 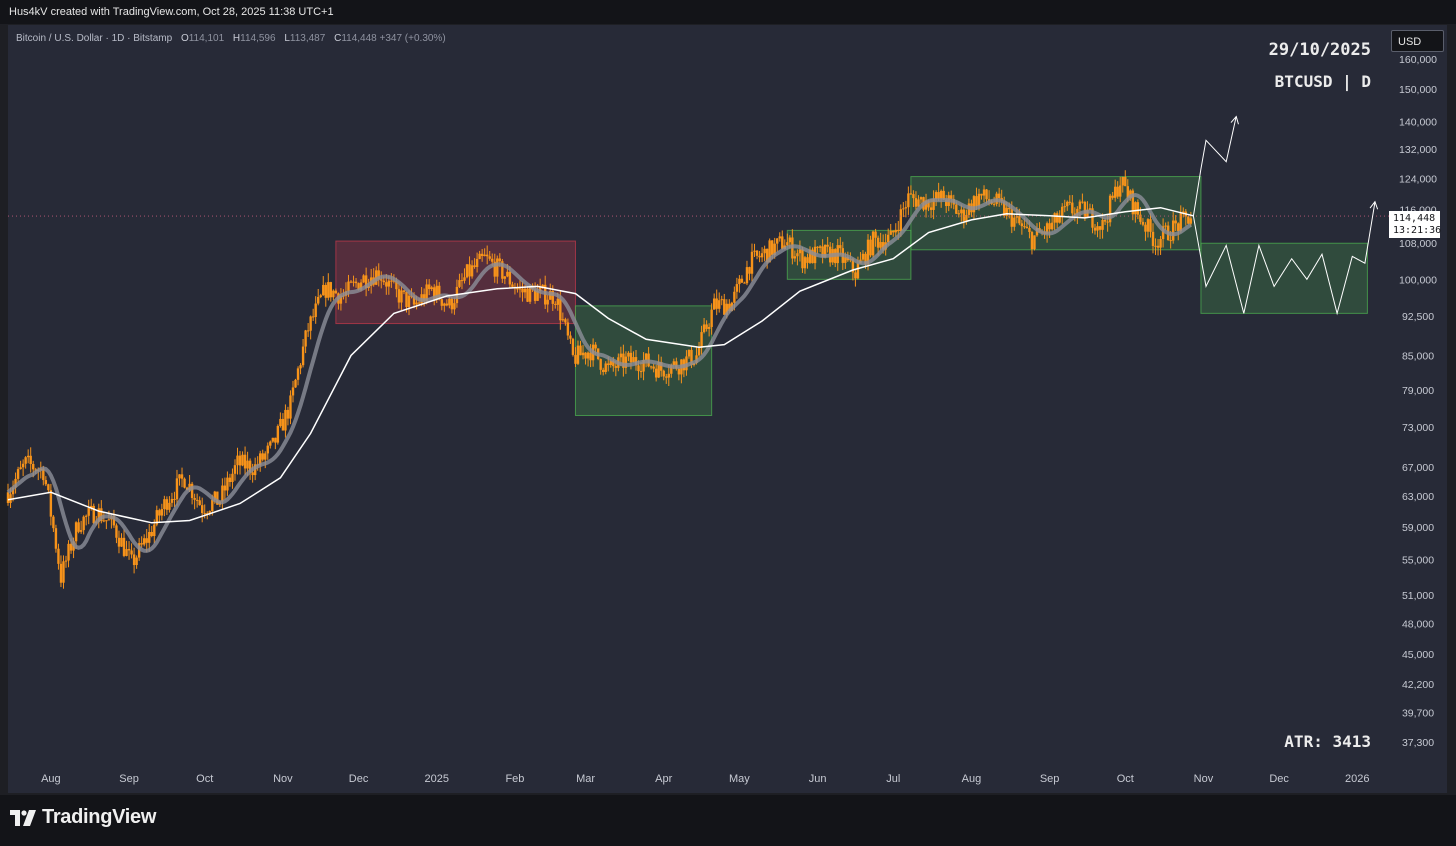 I want to click on x-tick-label: 2025, so click(x=437, y=779).